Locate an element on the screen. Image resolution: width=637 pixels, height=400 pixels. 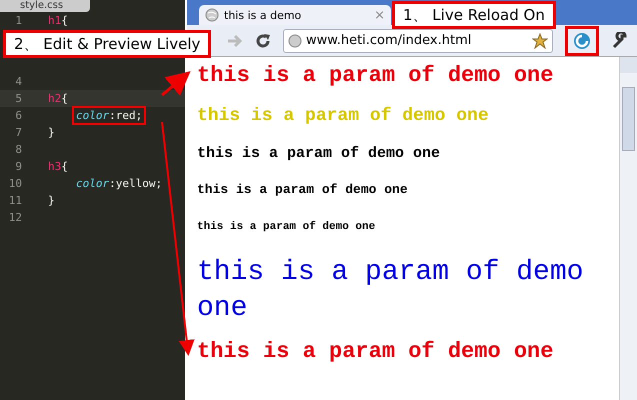
code-line: color:yellow; is located at coordinates (119, 184).